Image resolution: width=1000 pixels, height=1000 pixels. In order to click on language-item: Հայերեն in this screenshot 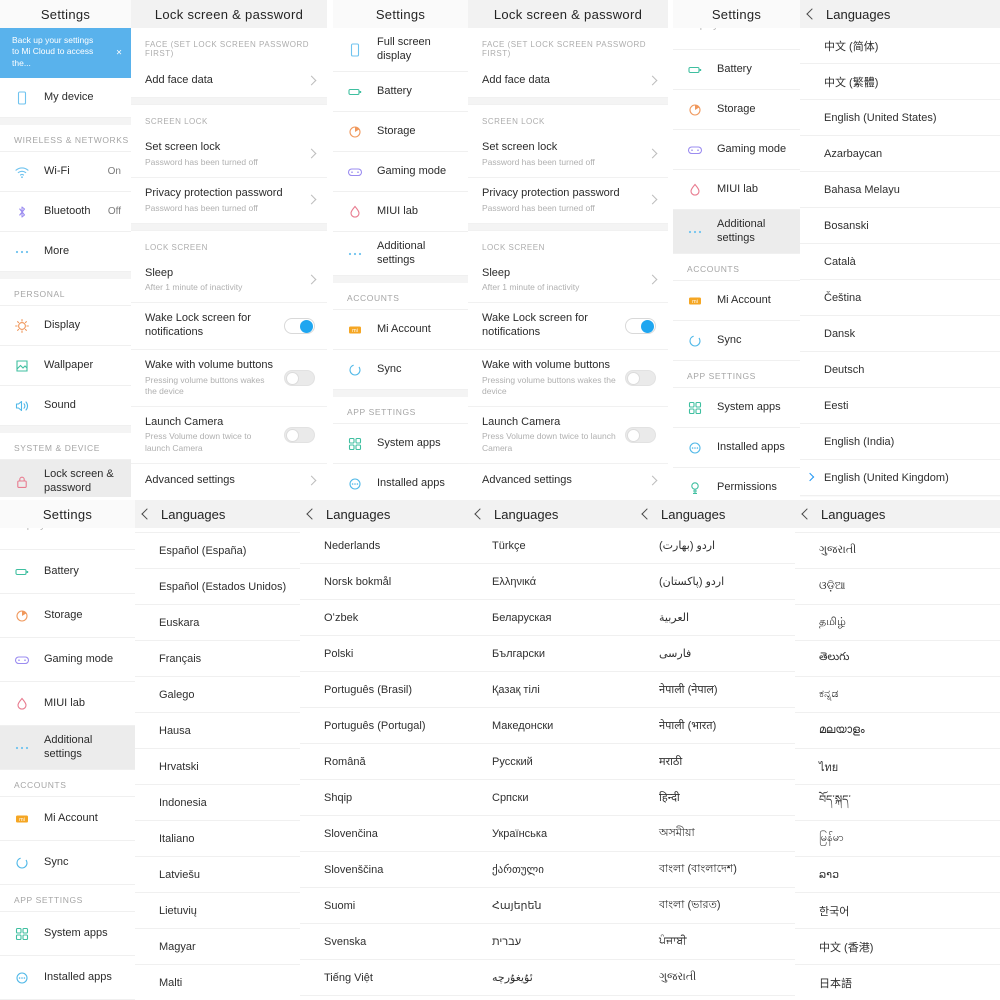, I will do `click(551, 906)`.